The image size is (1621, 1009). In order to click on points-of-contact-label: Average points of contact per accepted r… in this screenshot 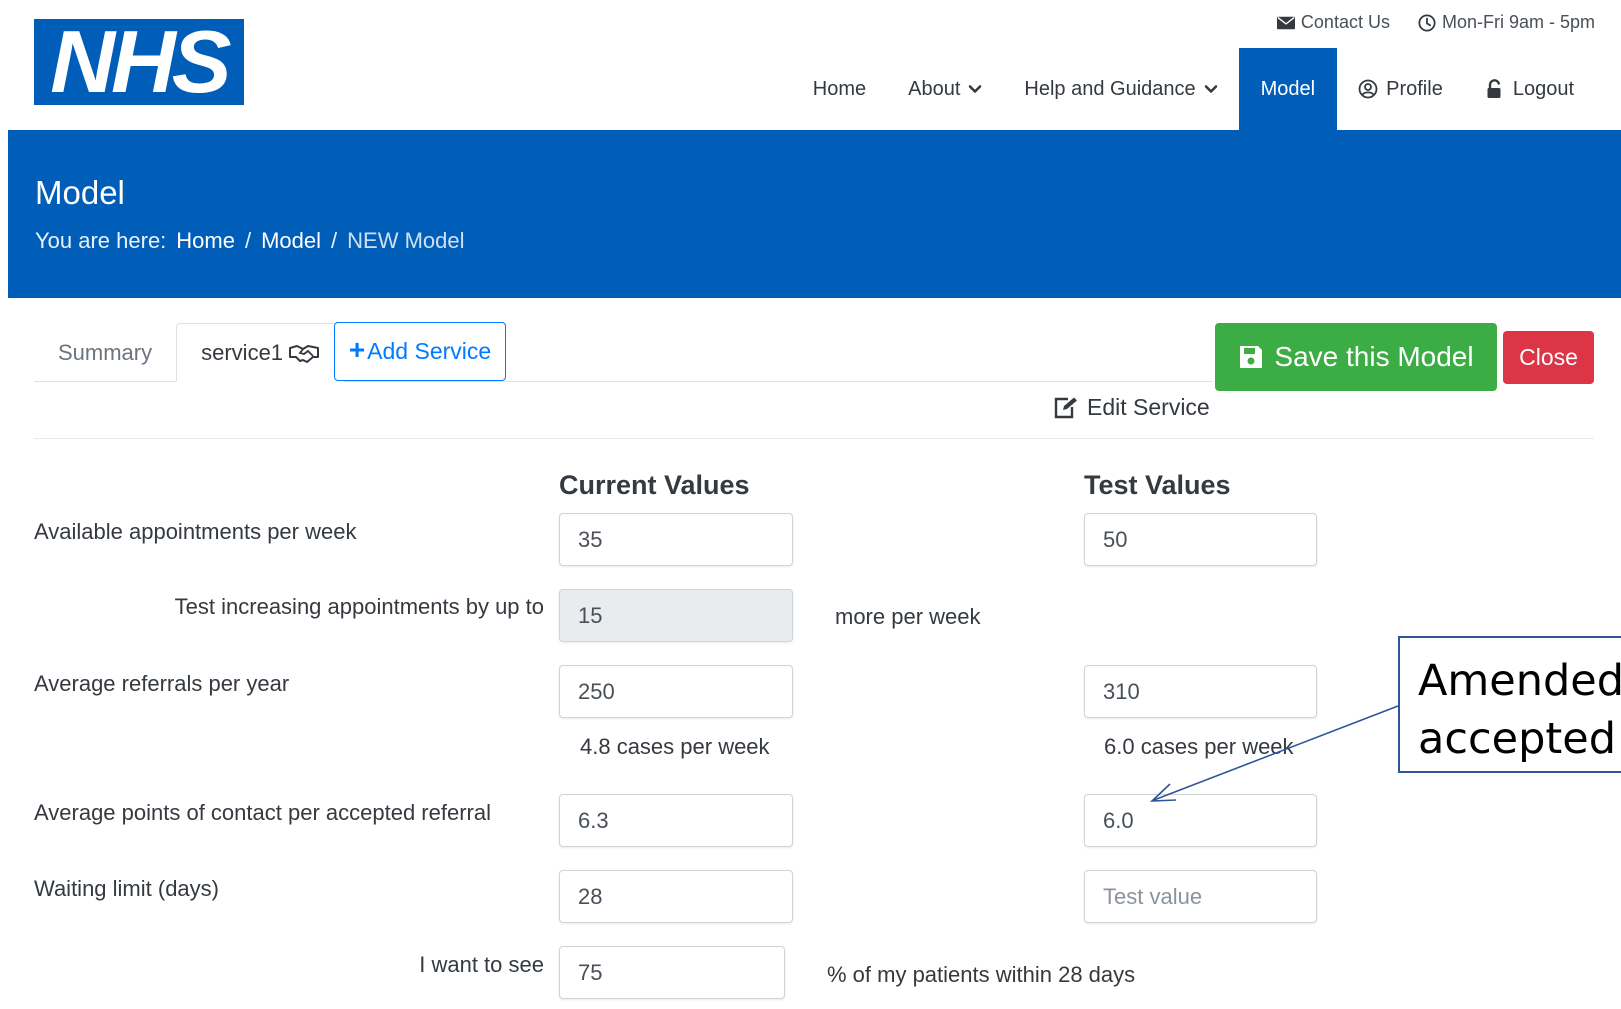, I will do `click(262, 812)`.